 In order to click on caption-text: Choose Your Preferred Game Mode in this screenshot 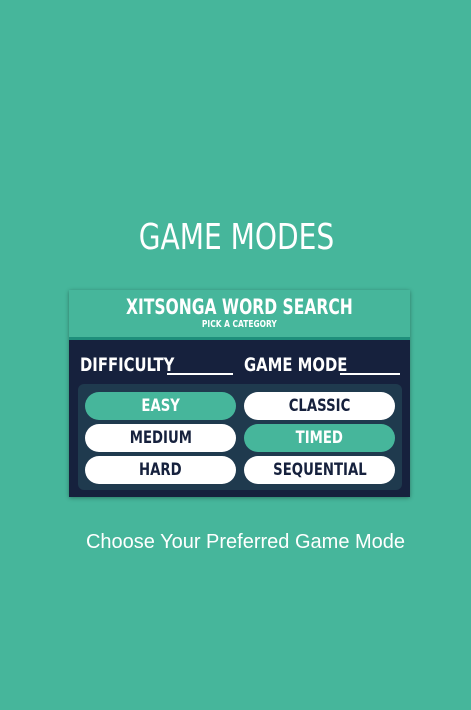, I will do `click(245, 542)`.